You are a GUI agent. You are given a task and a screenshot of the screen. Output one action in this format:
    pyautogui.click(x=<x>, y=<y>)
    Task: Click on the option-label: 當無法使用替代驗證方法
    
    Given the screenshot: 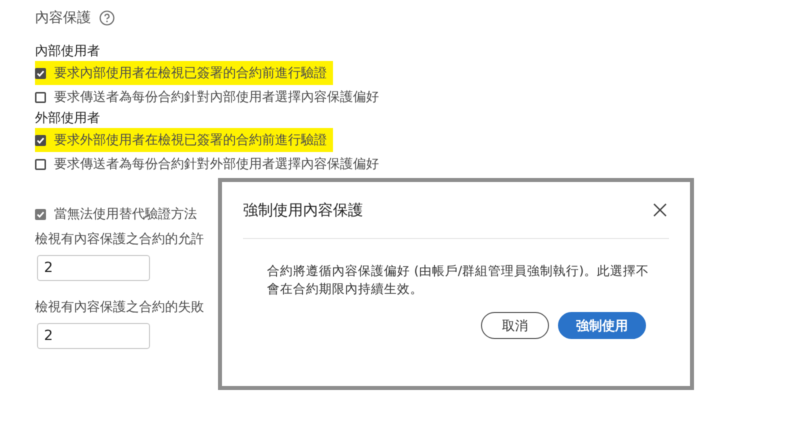 What is the action you would take?
    pyautogui.click(x=125, y=214)
    